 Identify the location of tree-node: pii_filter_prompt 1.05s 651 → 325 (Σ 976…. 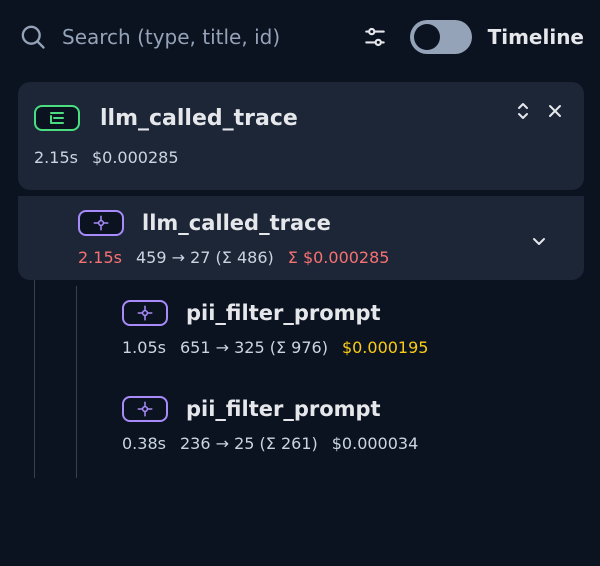
(323, 328).